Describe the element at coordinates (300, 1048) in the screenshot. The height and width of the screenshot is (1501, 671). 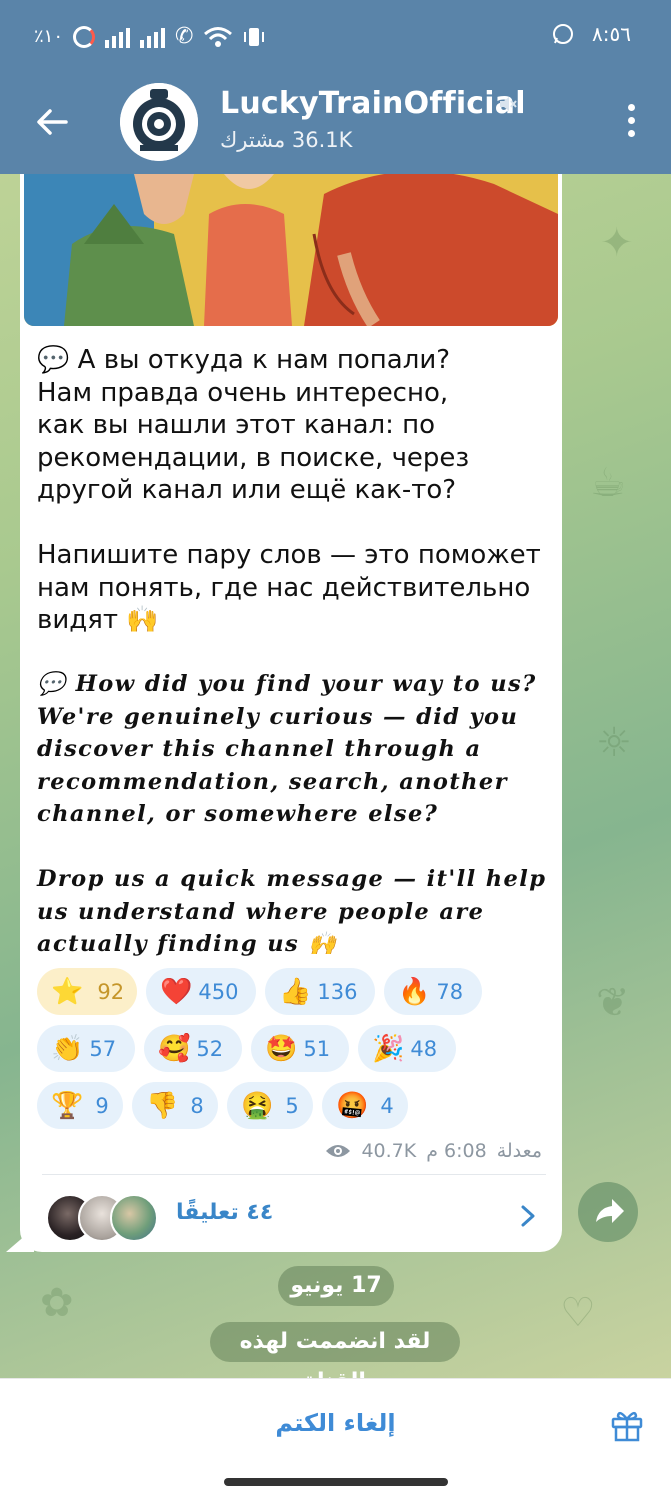
I see `reaction-star-struck: 🤩 51` at that location.